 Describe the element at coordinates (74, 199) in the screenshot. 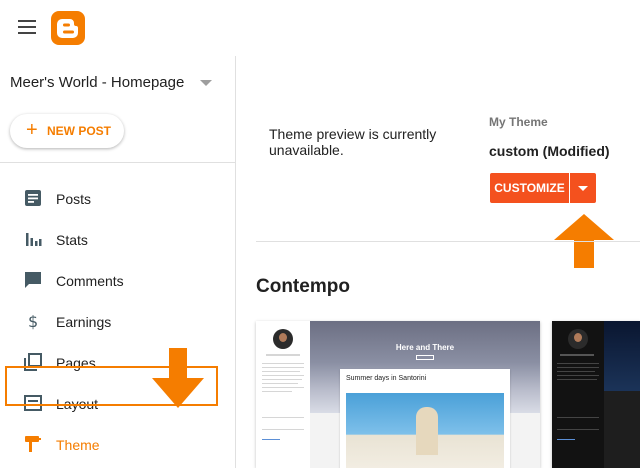

I see `sidebar-item-label: Posts` at that location.